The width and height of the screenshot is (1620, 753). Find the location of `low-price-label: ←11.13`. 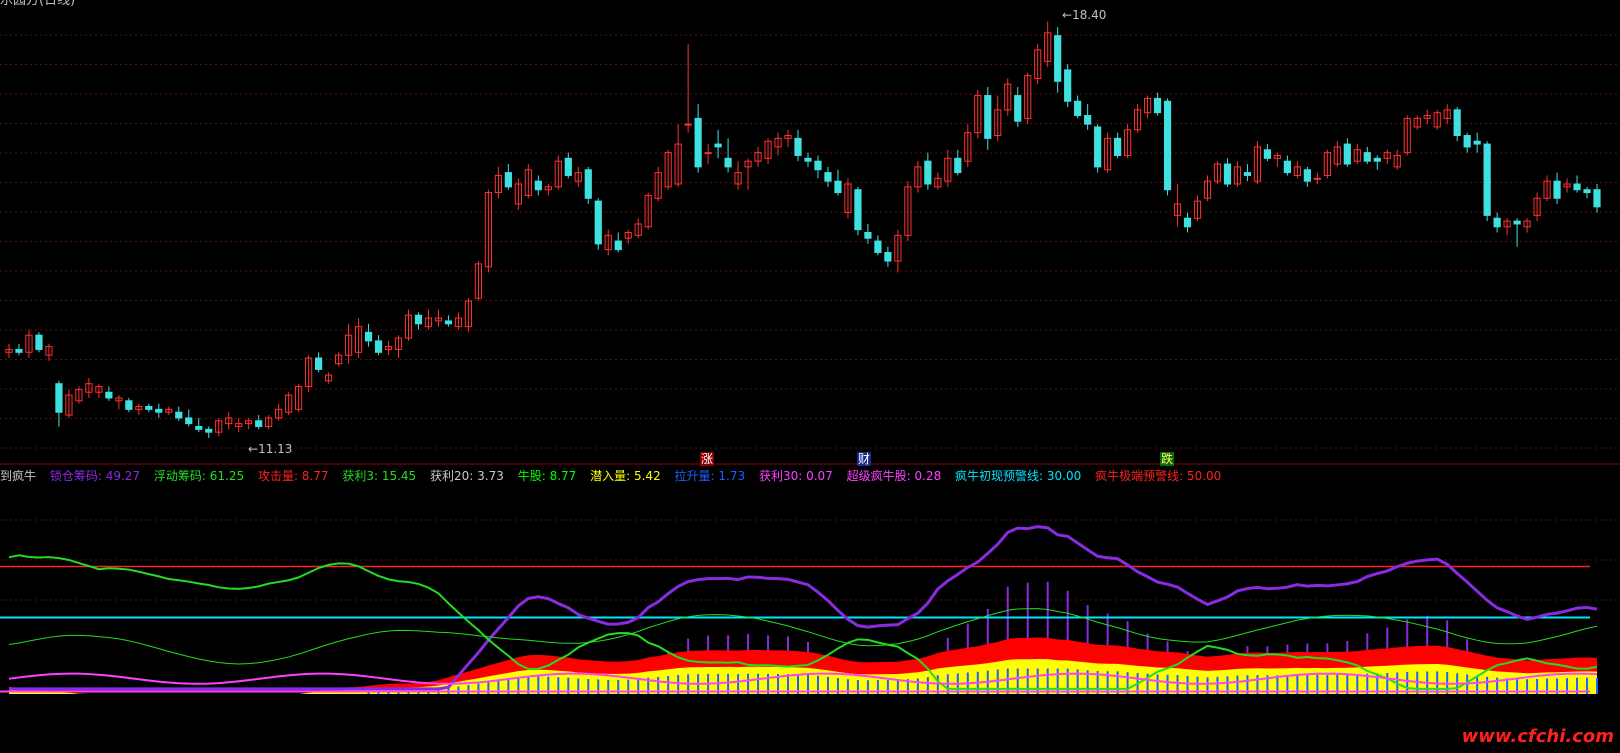

low-price-label: ←11.13 is located at coordinates (270, 449).